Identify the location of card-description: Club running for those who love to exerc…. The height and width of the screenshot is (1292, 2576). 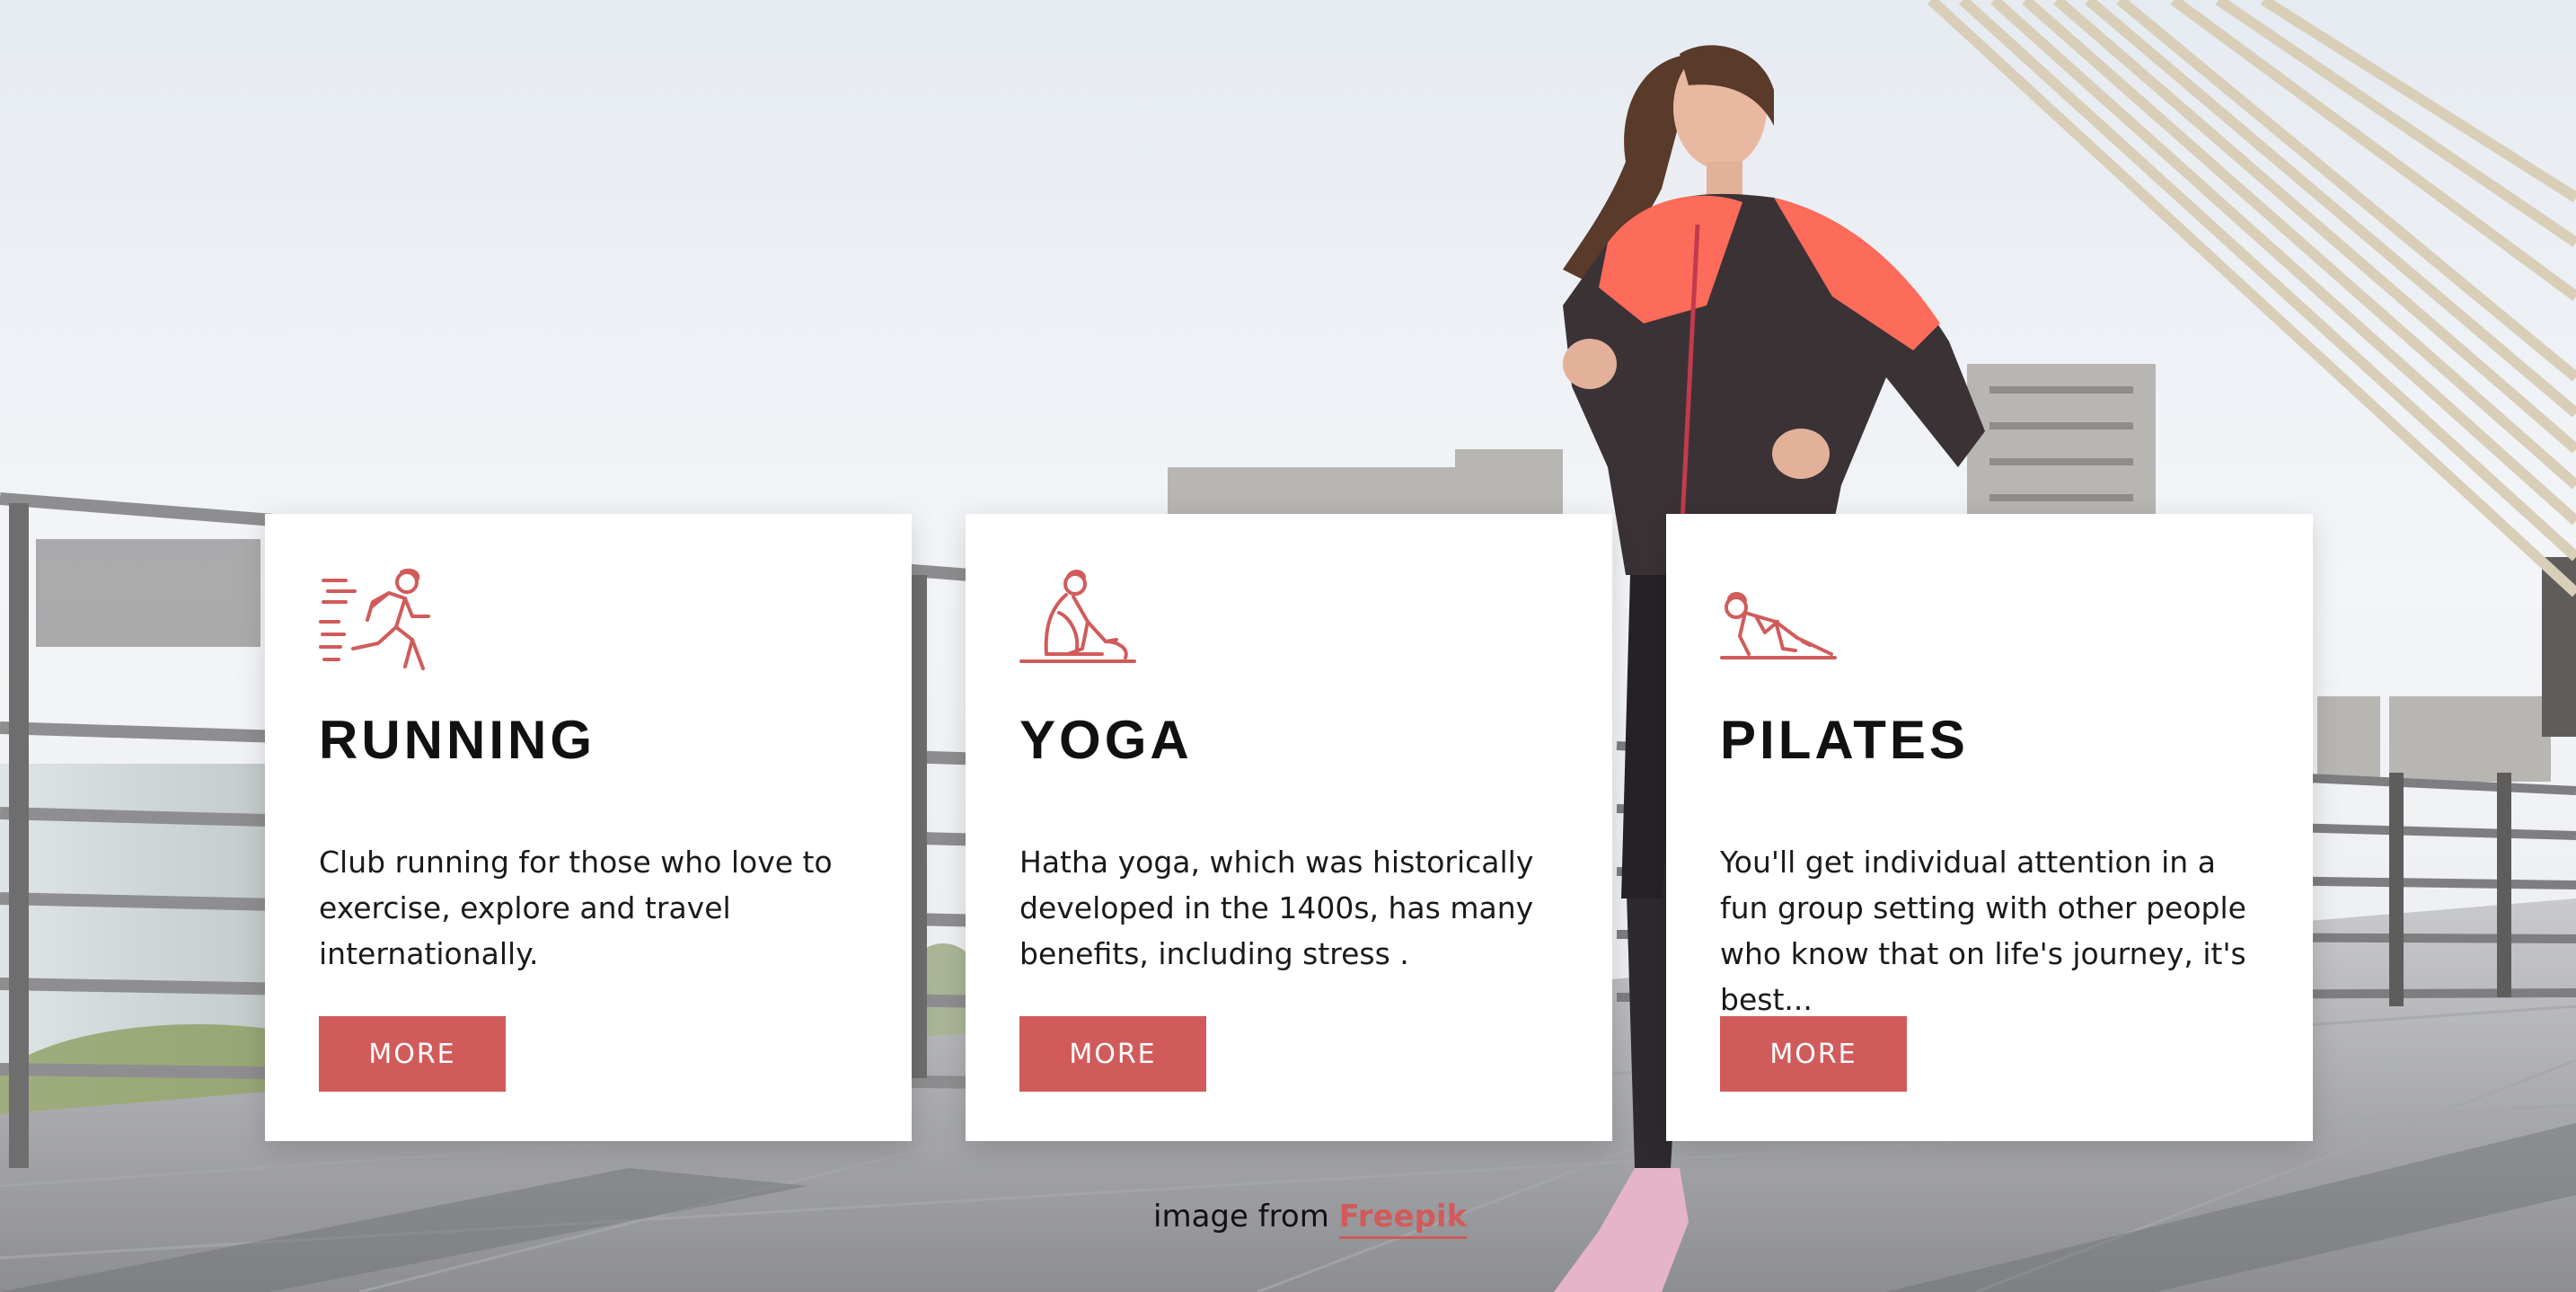
(576, 908).